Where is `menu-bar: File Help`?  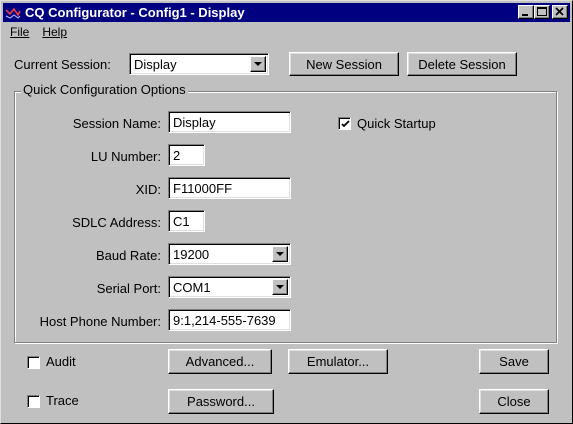
menu-bar: File Help is located at coordinates (286, 32).